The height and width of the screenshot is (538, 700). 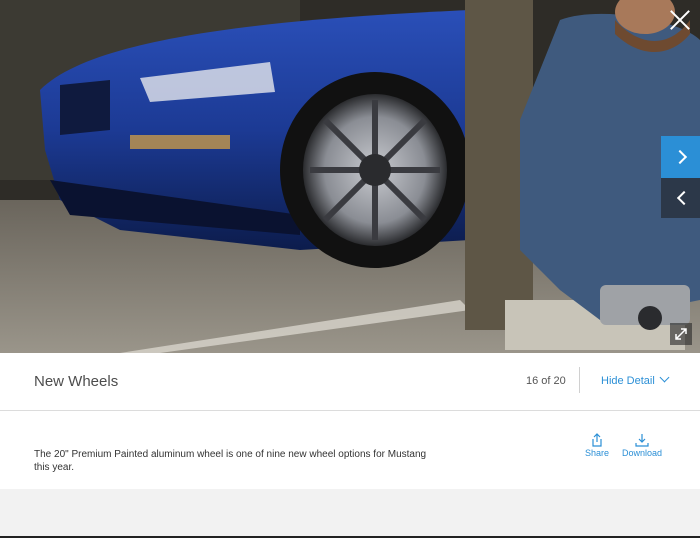 I want to click on next-image-button, so click(x=680, y=157).